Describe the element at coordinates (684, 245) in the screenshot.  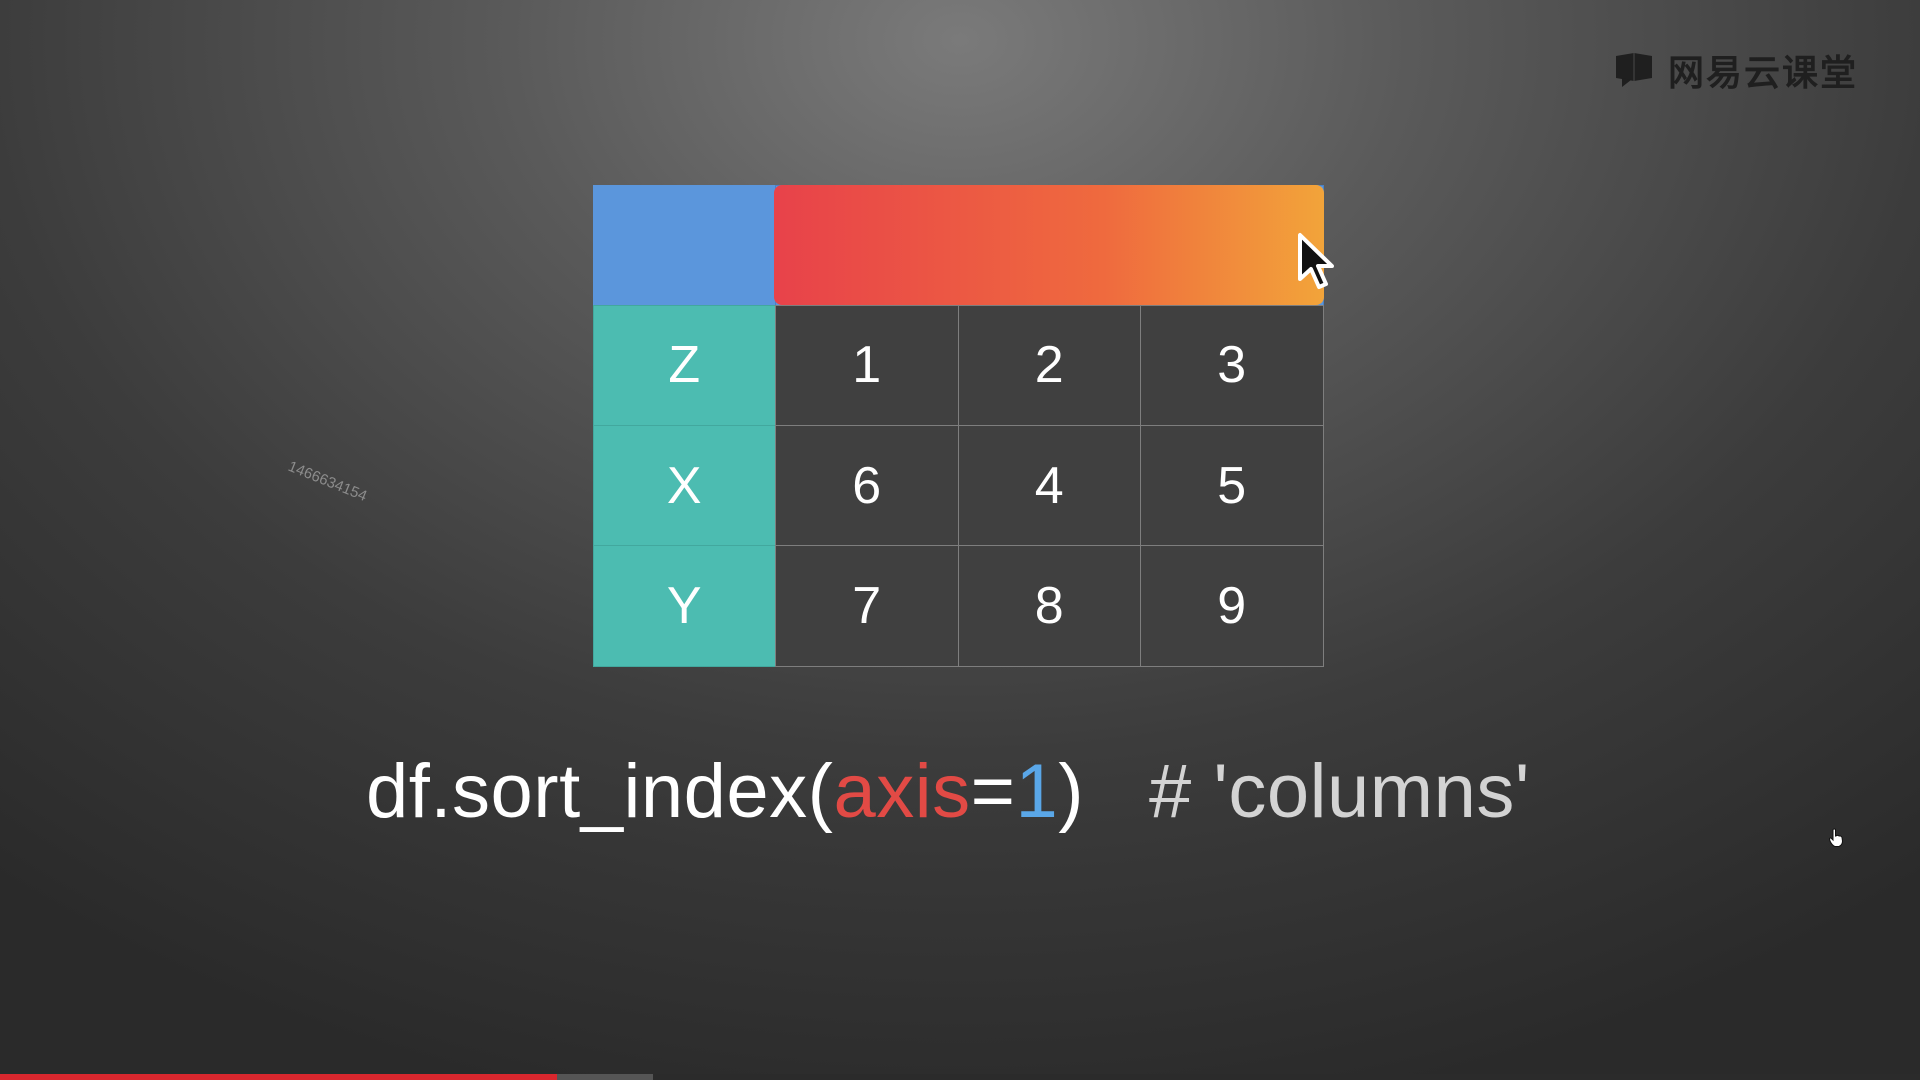
I see `corner-cell` at that location.